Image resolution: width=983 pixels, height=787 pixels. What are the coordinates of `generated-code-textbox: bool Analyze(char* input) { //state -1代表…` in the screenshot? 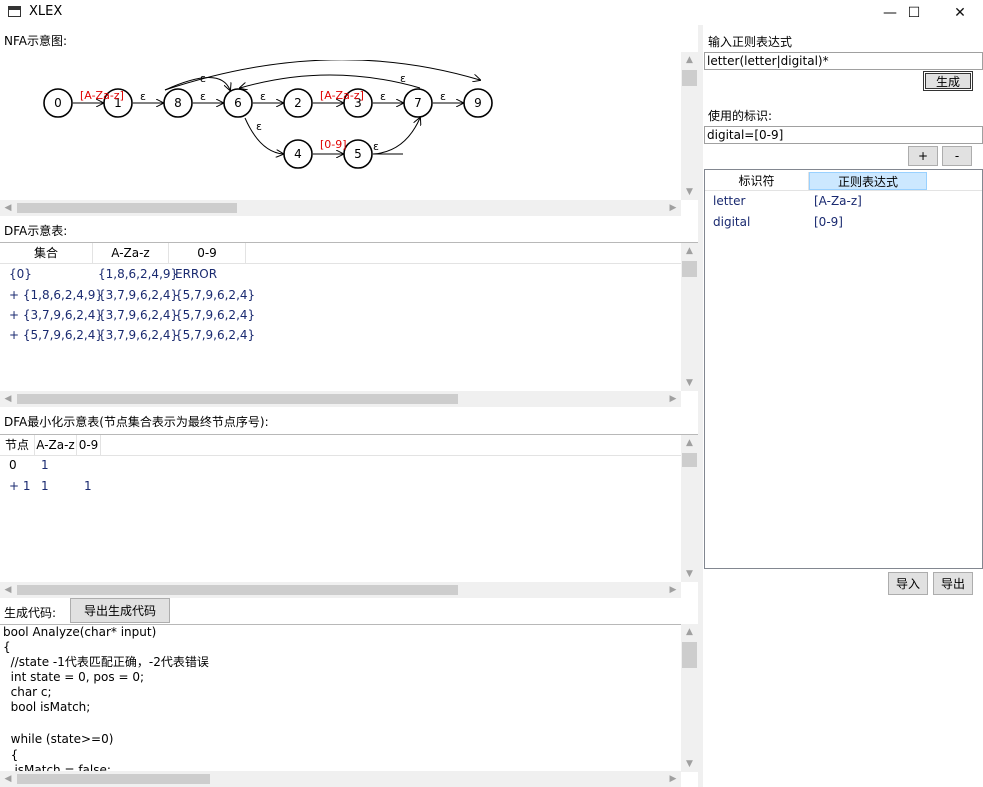 It's located at (340, 698).